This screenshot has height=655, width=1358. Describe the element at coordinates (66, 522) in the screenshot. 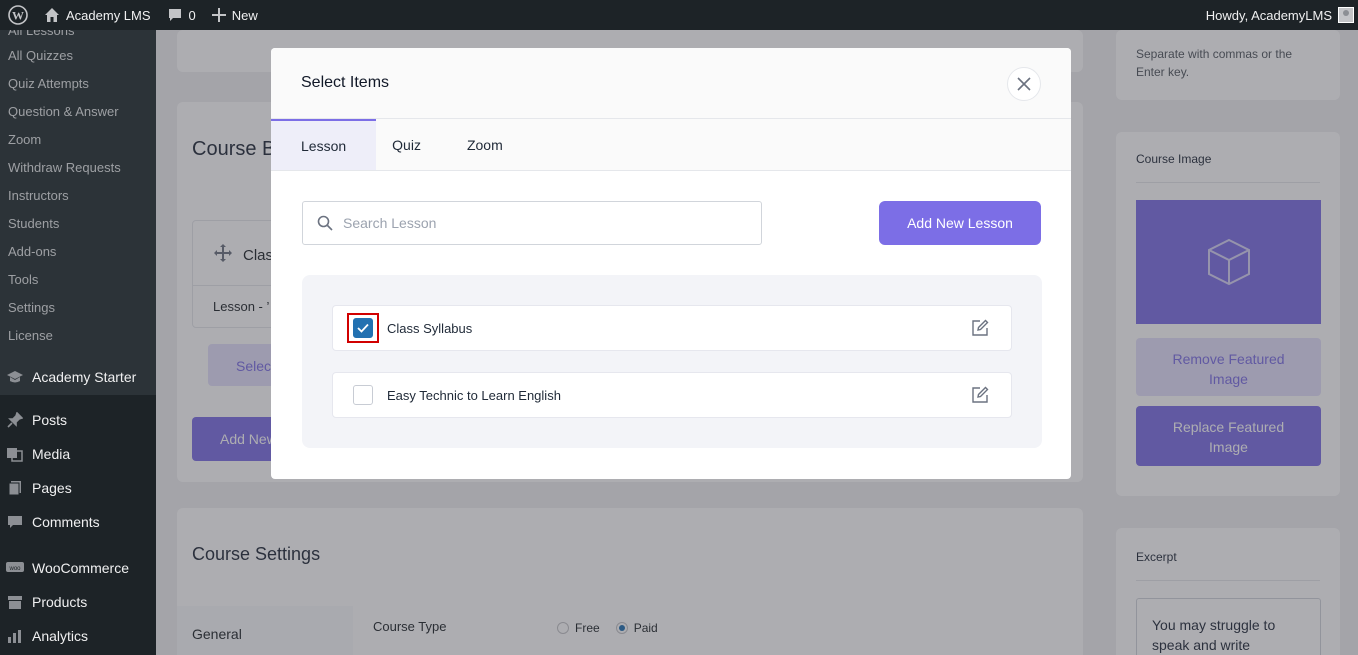

I see `sidebar-item-label: Comments` at that location.